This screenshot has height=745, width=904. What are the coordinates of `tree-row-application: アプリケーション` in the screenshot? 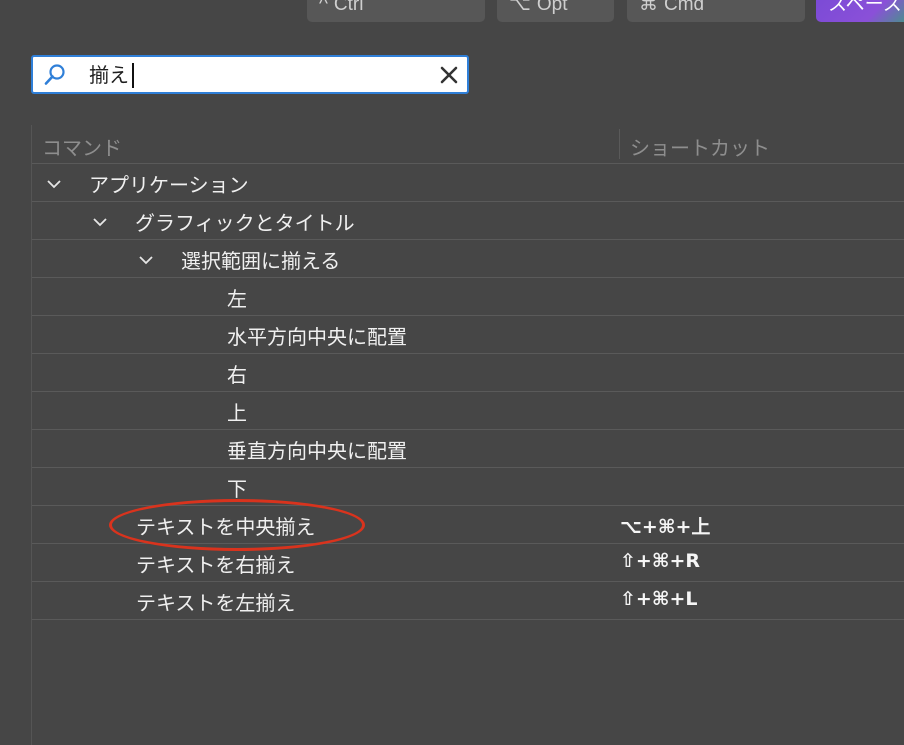 It's located at (468, 183).